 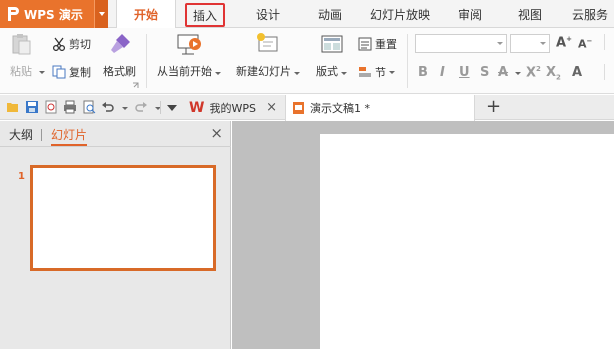 What do you see at coordinates (461, 43) in the screenshot?
I see `font-name-select` at bounding box center [461, 43].